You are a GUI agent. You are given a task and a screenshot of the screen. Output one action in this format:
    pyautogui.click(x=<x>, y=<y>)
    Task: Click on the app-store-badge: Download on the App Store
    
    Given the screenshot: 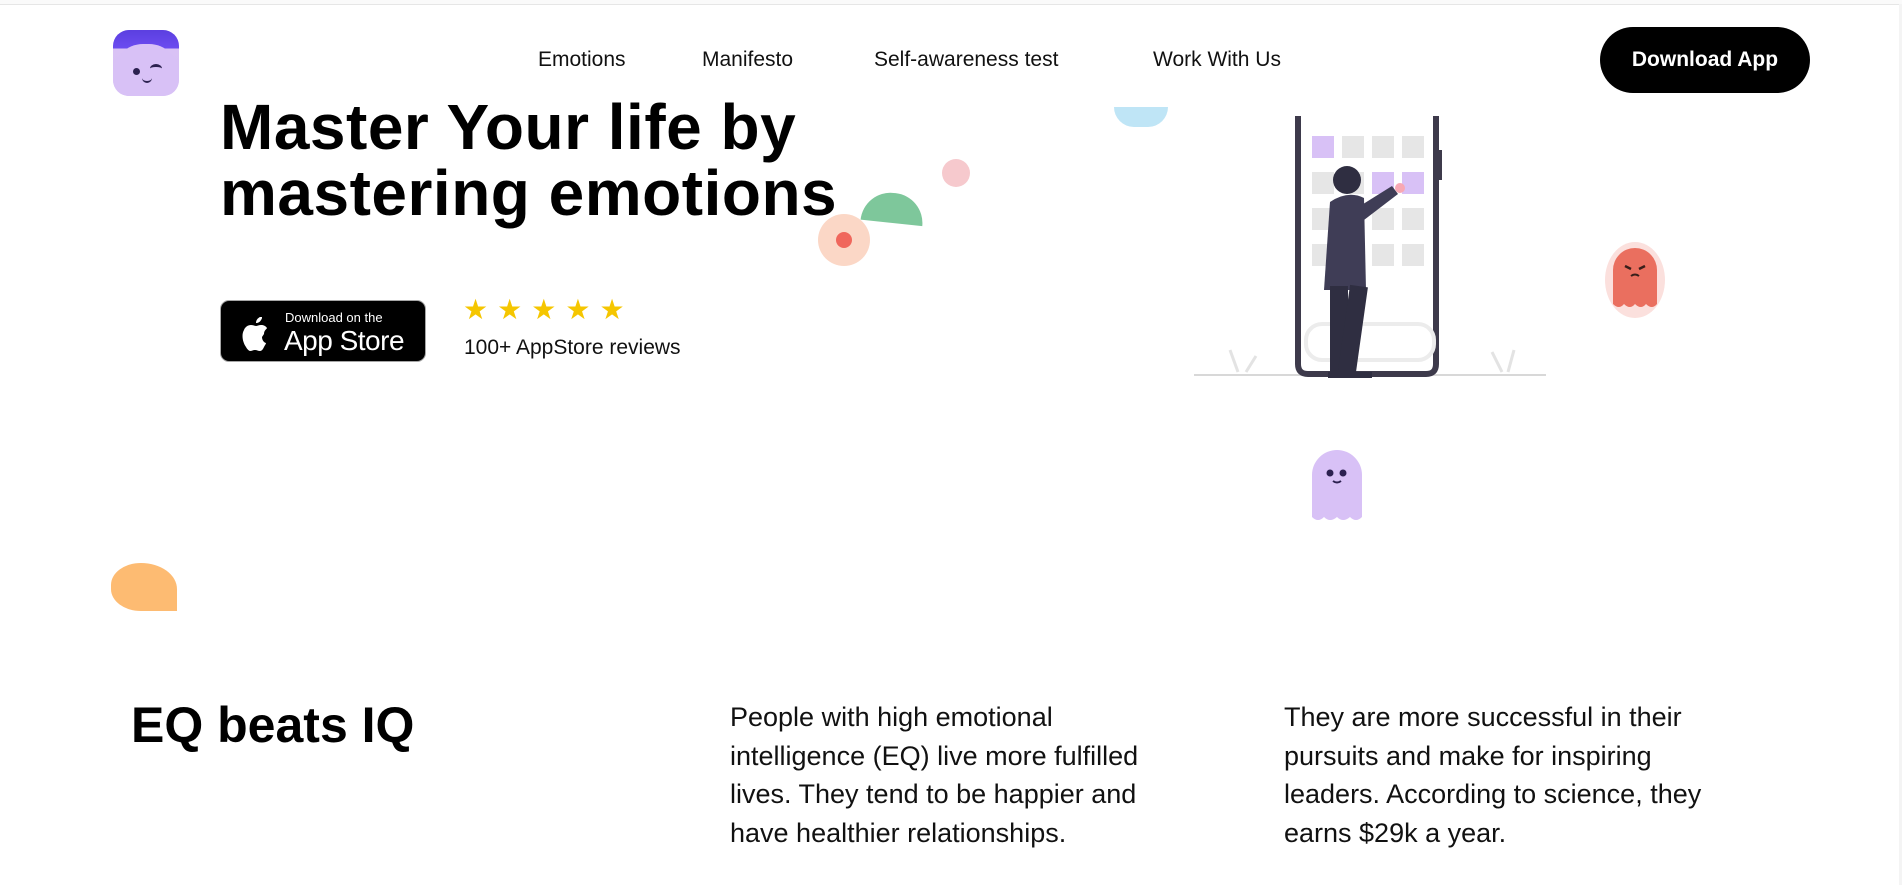 What is the action you would take?
    pyautogui.click(x=323, y=331)
    